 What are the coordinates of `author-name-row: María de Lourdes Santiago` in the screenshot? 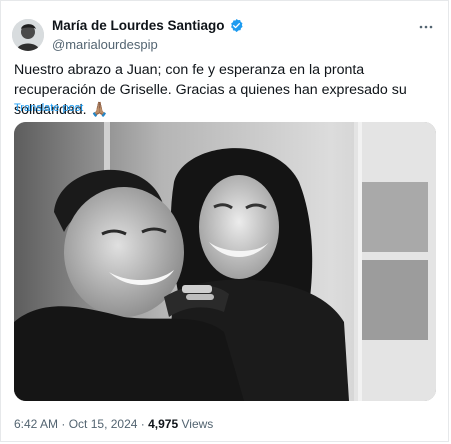 It's located at (148, 25).